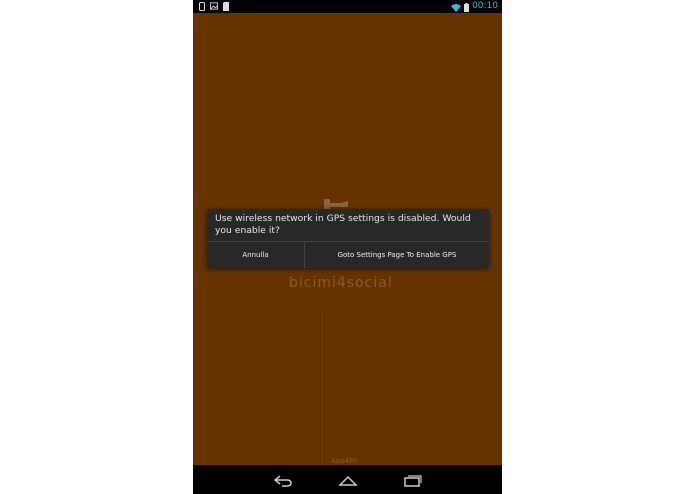 The image size is (695, 494). I want to click on status-bar: 00:10, so click(347, 6).